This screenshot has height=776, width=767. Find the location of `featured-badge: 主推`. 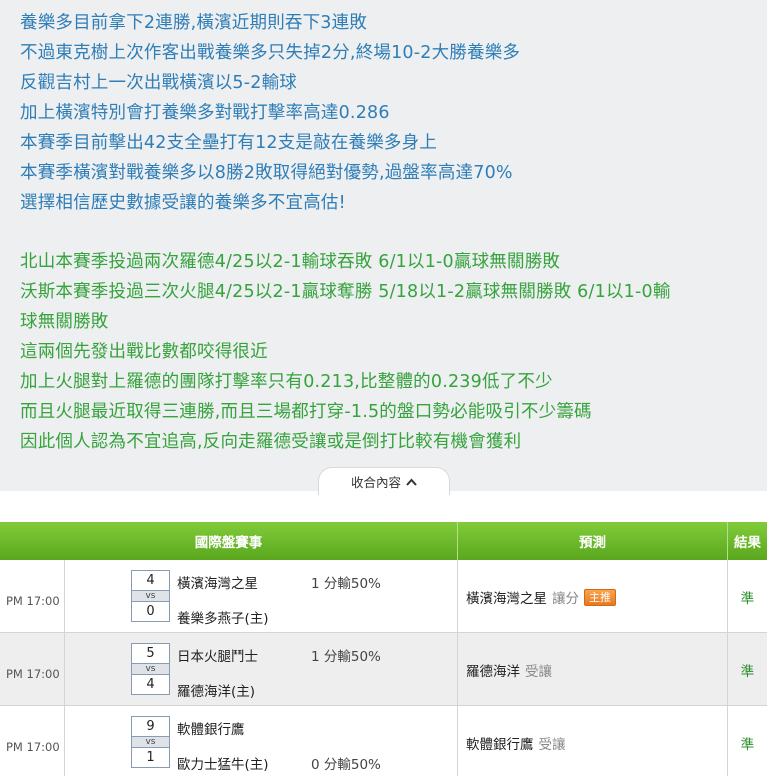

featured-badge: 主推 is located at coordinates (600, 597).